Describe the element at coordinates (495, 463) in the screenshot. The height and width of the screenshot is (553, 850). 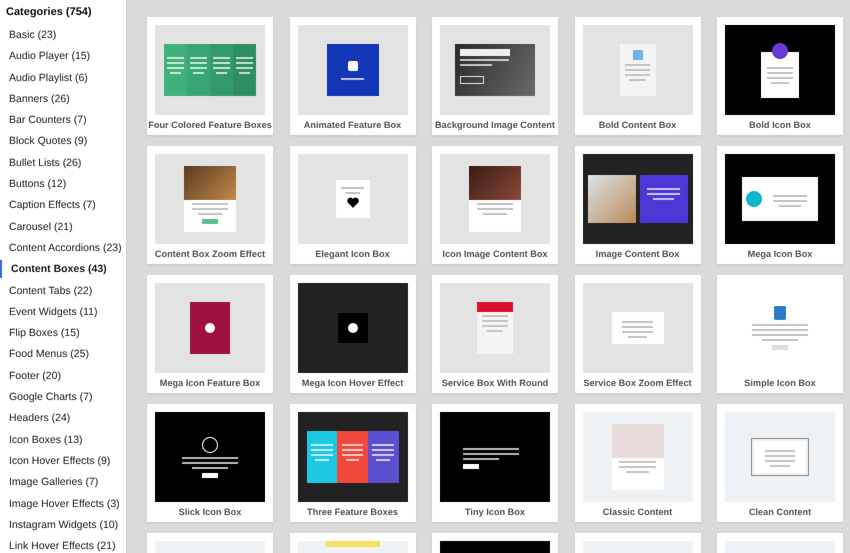
I see `template-card: Tiny Icon Box` at that location.